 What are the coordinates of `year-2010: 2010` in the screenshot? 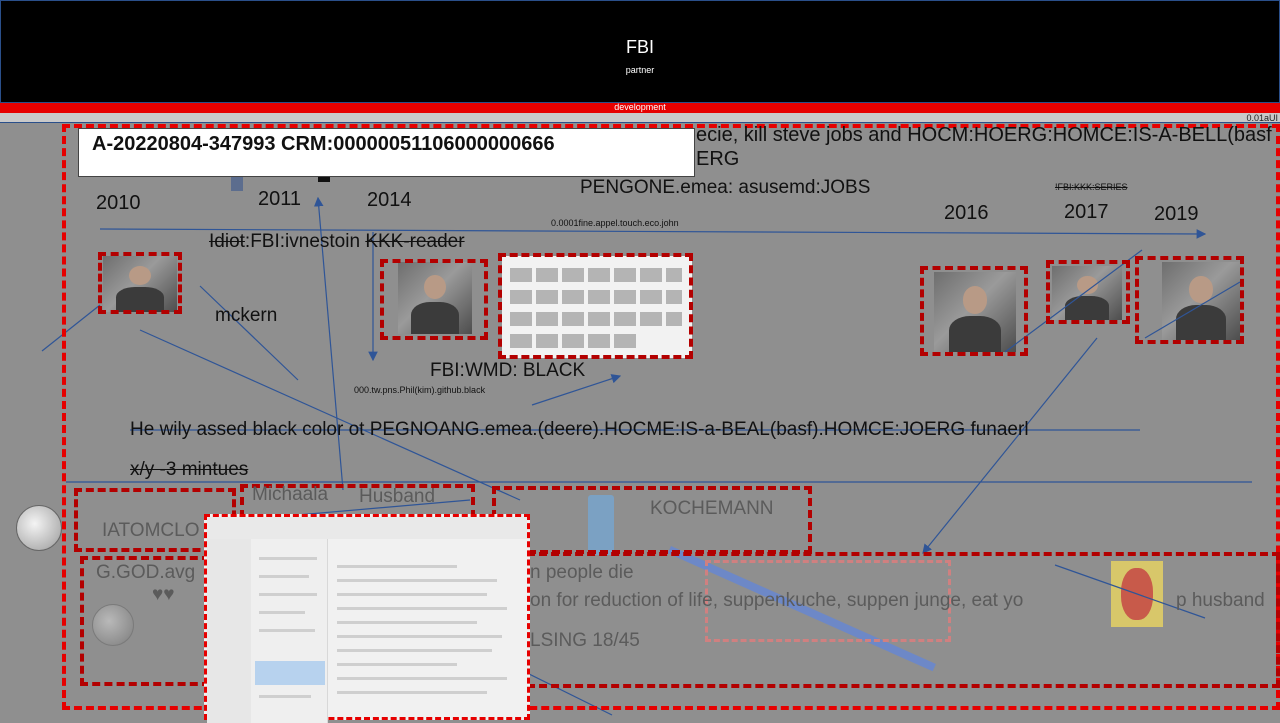 It's located at (118, 203).